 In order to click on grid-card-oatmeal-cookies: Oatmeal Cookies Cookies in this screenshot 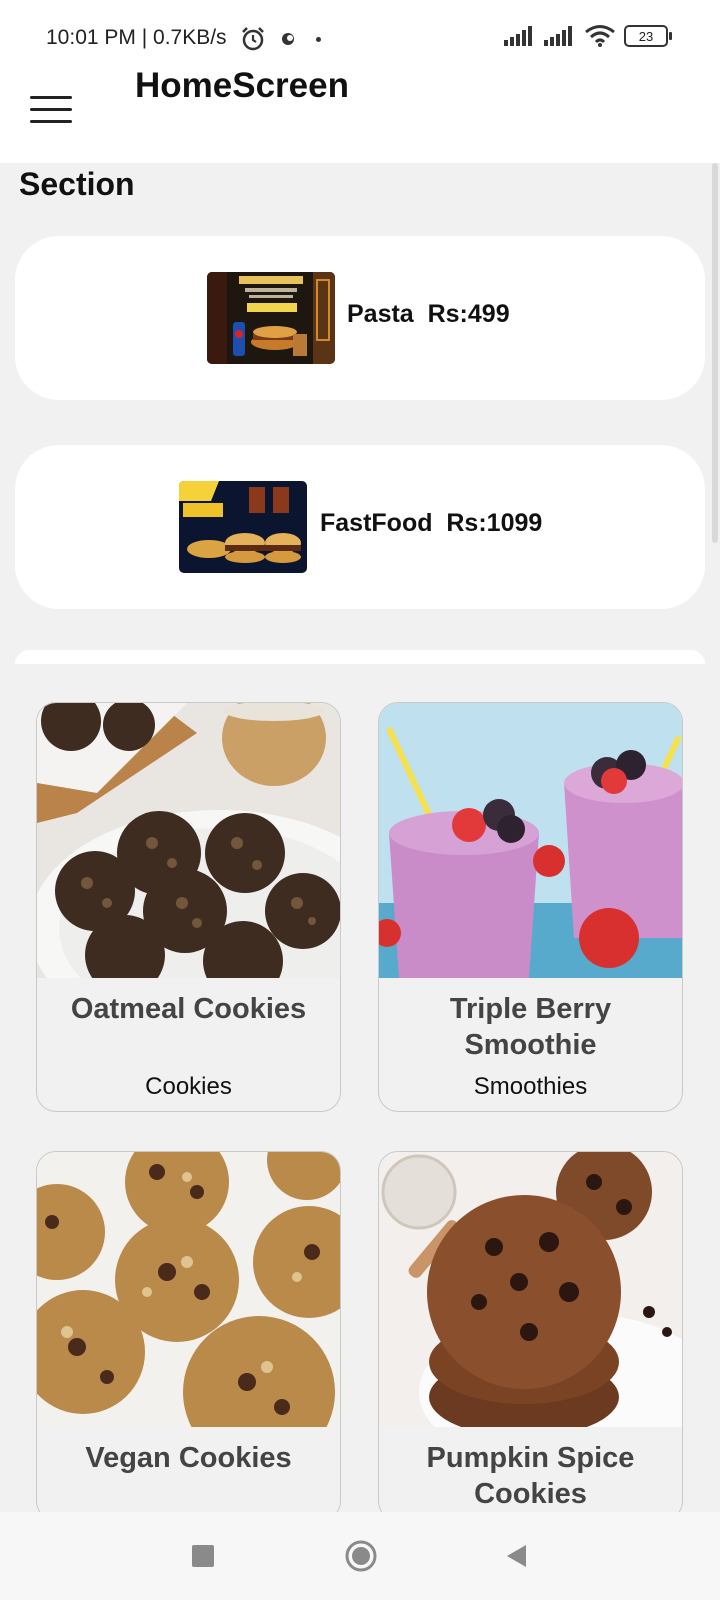, I will do `click(188, 907)`.